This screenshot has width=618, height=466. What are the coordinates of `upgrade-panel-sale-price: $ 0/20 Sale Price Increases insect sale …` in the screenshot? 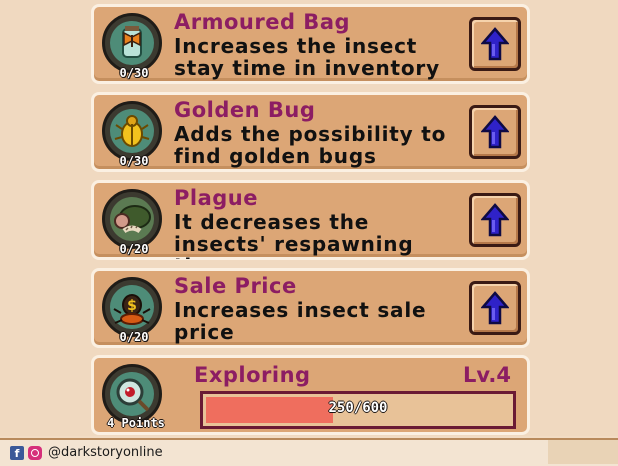 It's located at (310, 308).